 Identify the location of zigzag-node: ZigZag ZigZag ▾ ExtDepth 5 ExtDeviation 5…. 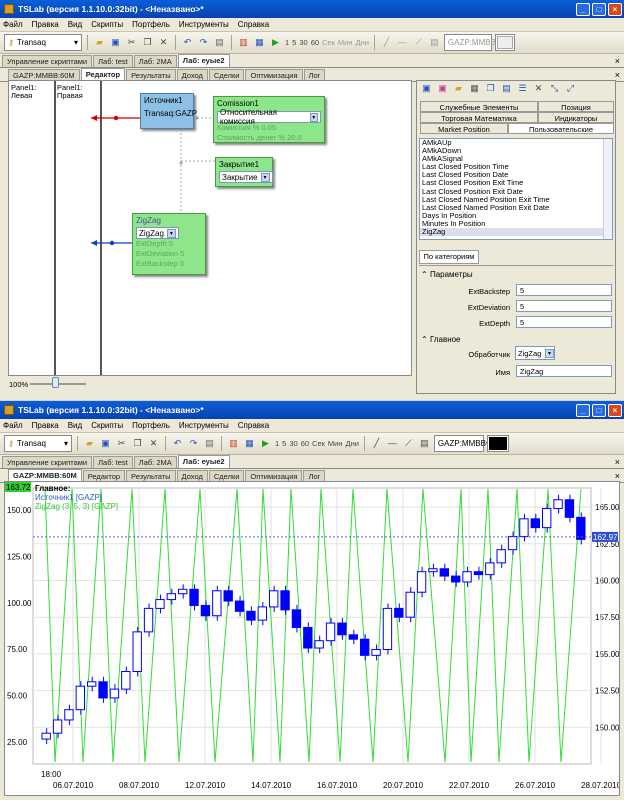
(169, 244).